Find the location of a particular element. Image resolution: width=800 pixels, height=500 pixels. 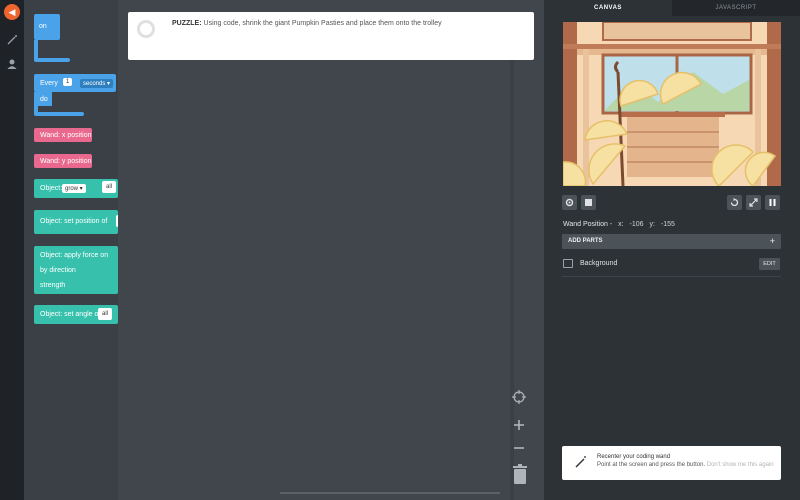

add-parts-button: ADD PARTS + is located at coordinates (671, 241).